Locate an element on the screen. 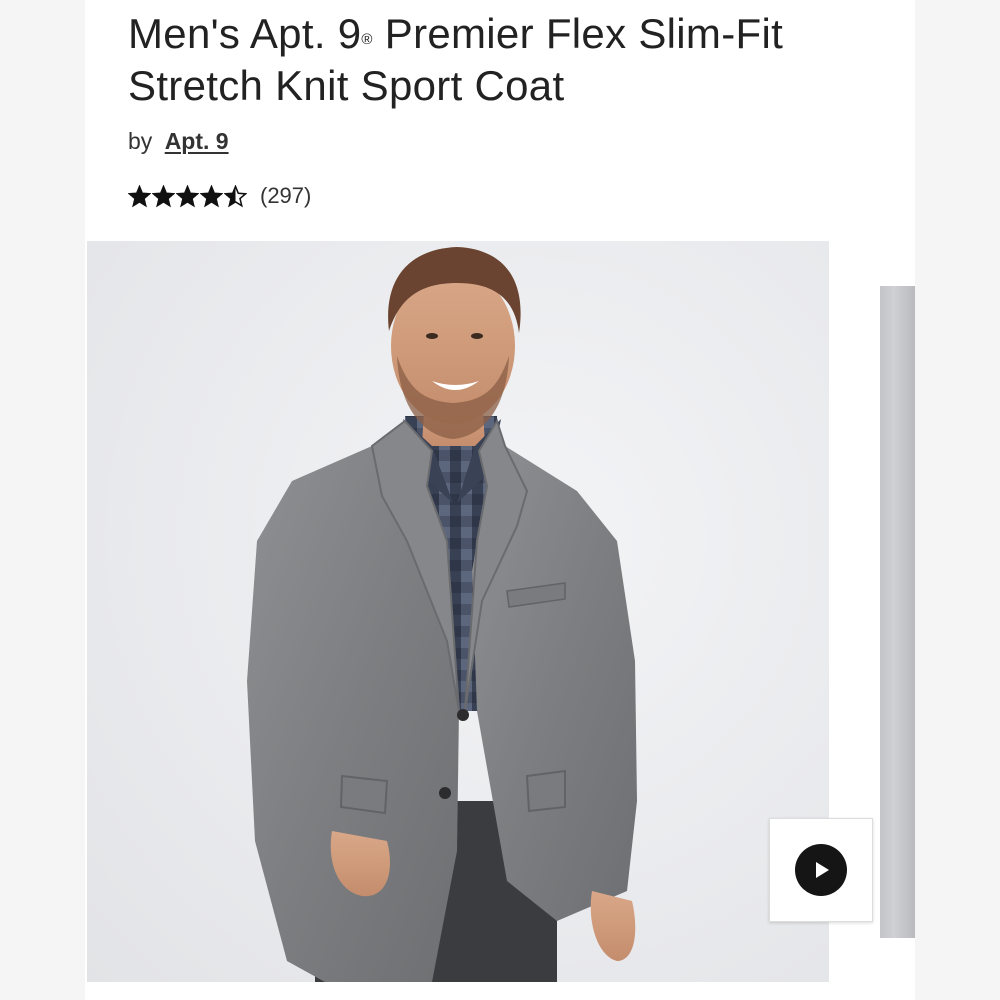 The image size is (1000, 1000). star-rating is located at coordinates (187, 196).